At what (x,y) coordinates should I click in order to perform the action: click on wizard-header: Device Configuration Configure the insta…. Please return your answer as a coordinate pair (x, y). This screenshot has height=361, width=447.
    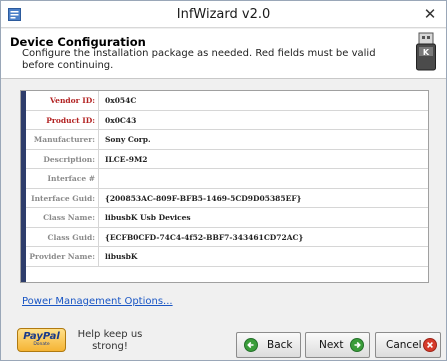
    Looking at the image, I should click on (223, 54).